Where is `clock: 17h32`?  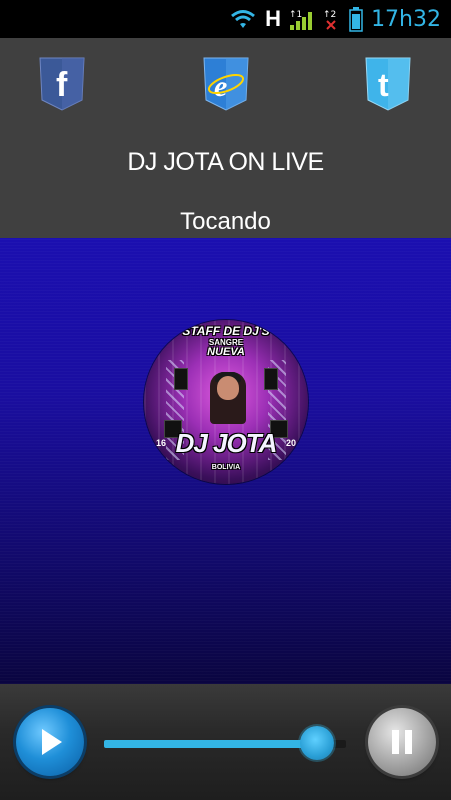
clock: 17h32 is located at coordinates (406, 19).